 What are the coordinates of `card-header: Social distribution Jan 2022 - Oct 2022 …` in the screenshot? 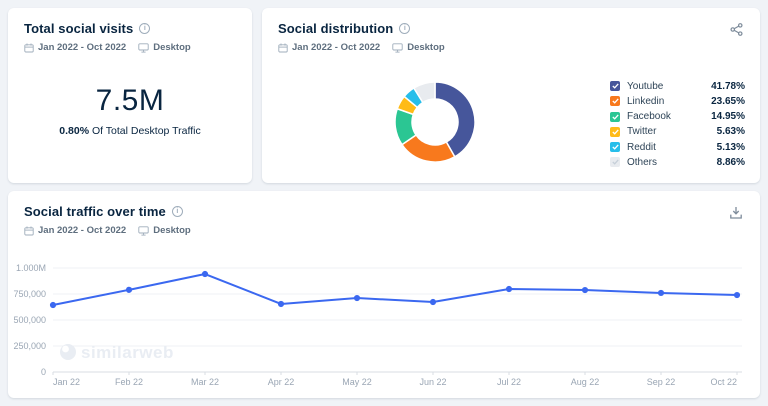 It's located at (361, 37).